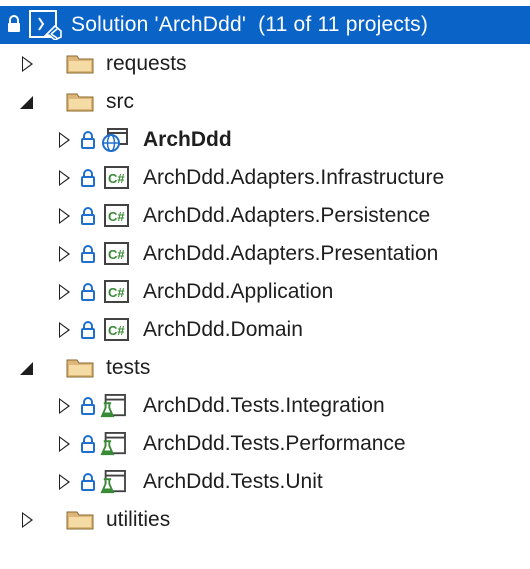 The height and width of the screenshot is (569, 530). Describe the element at coordinates (265, 64) in the screenshot. I see `folder-row-requests: requests` at that location.